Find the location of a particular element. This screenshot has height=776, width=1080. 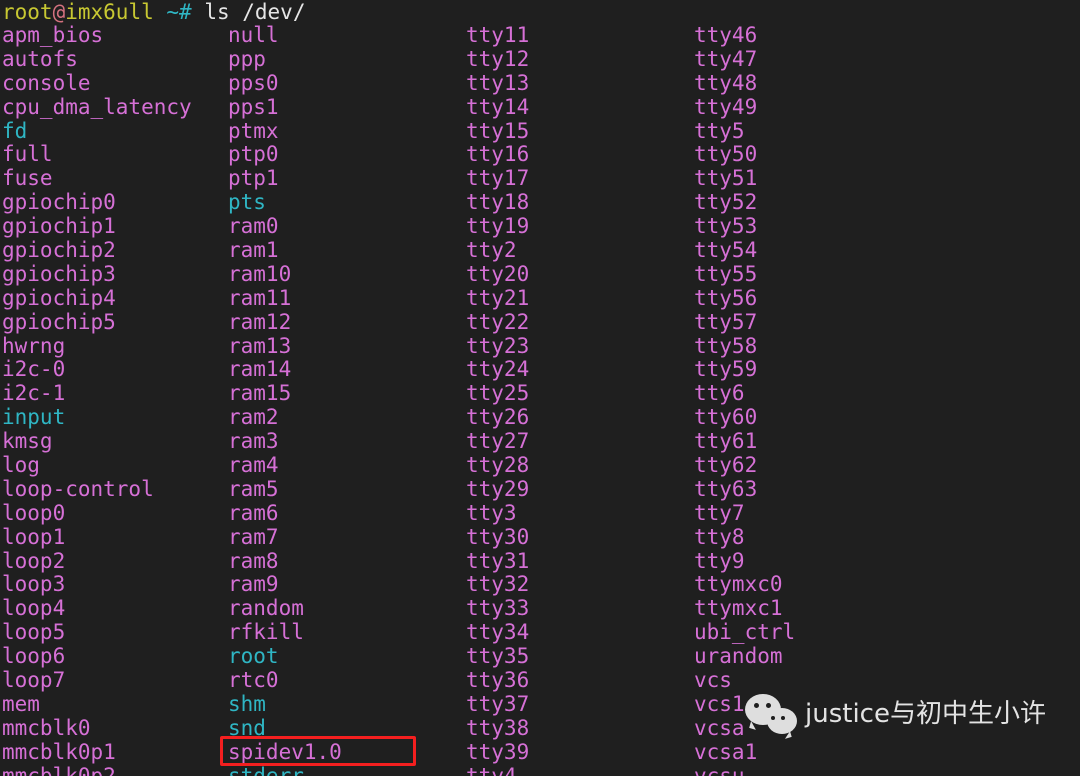

device-entry: pts is located at coordinates (247, 202).